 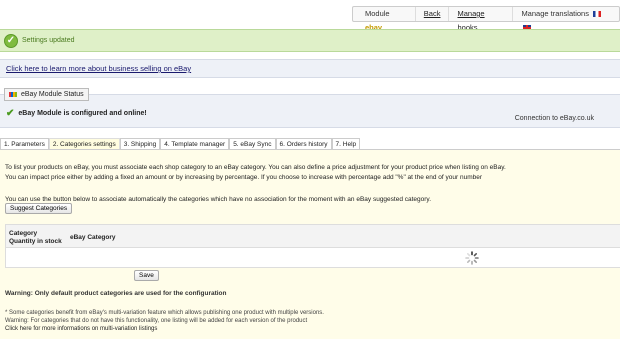 What do you see at coordinates (11, 40) in the screenshot?
I see `check-circle-icon: ✓` at bounding box center [11, 40].